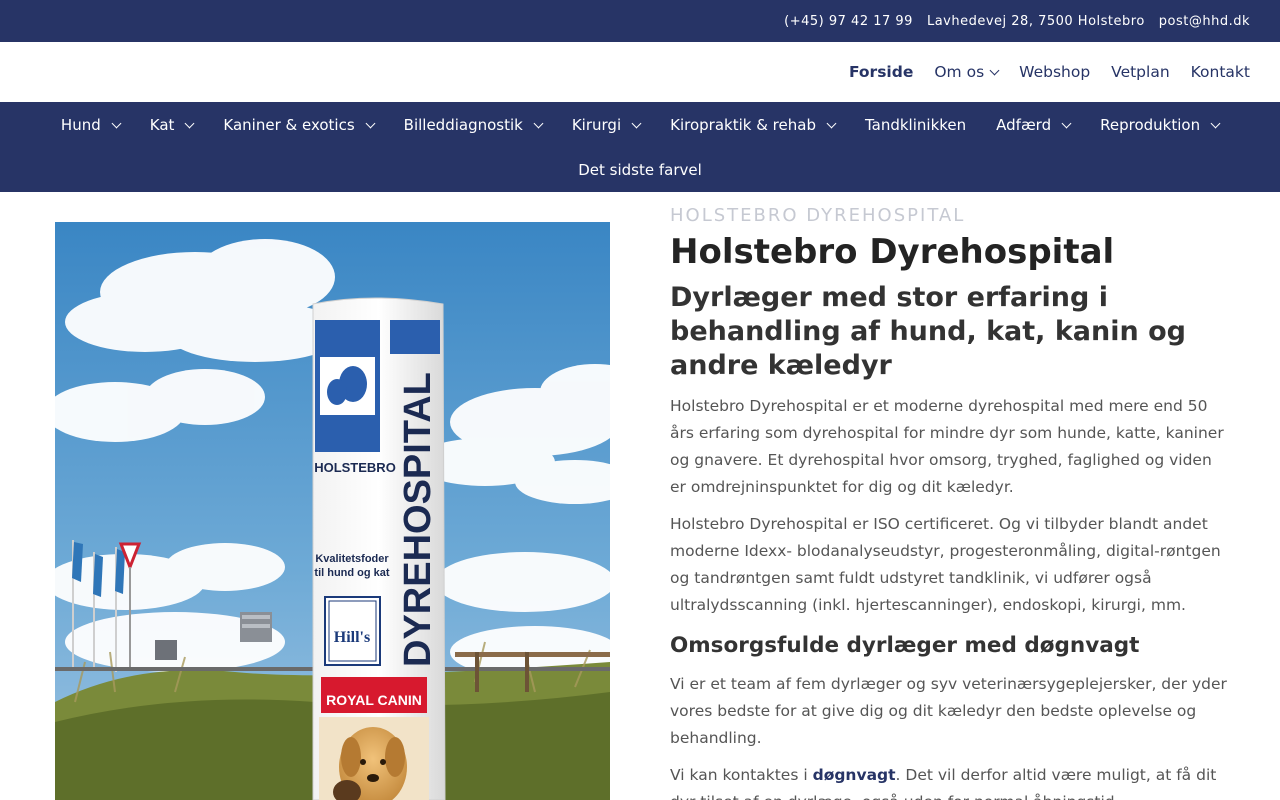 The height and width of the screenshot is (800, 1280). Describe the element at coordinates (1035, 21) in the screenshot. I see `address-text: Lavhedevej 28, 7500 Holstebro` at that location.